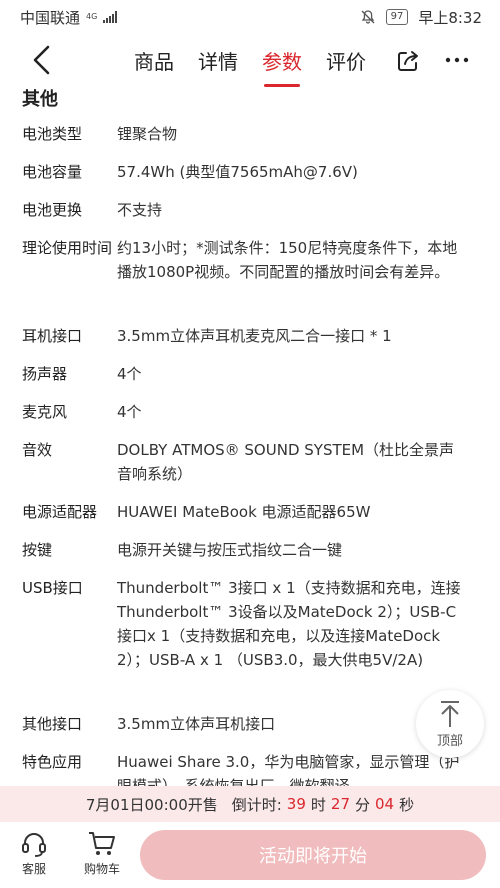 The width and height of the screenshot is (500, 888). Describe the element at coordinates (52, 134) in the screenshot. I see `spec-label: 电池类型` at that location.